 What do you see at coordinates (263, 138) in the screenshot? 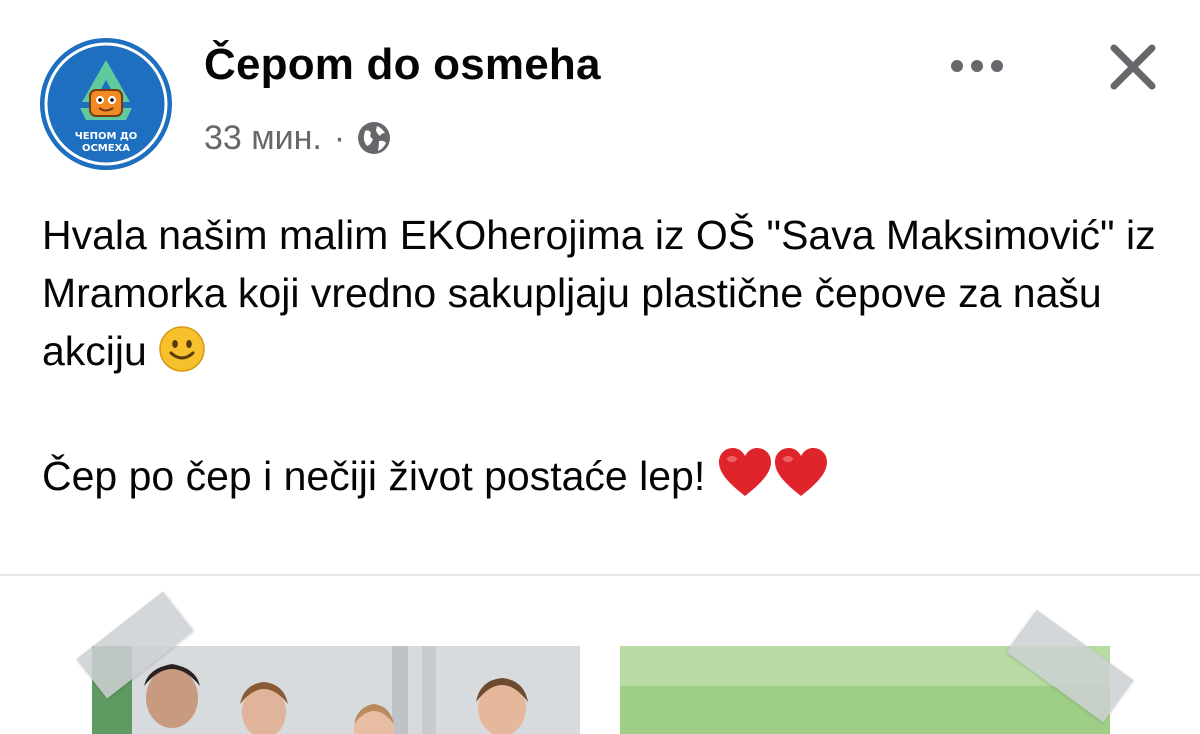
I see `post-time: 33 мин.` at bounding box center [263, 138].